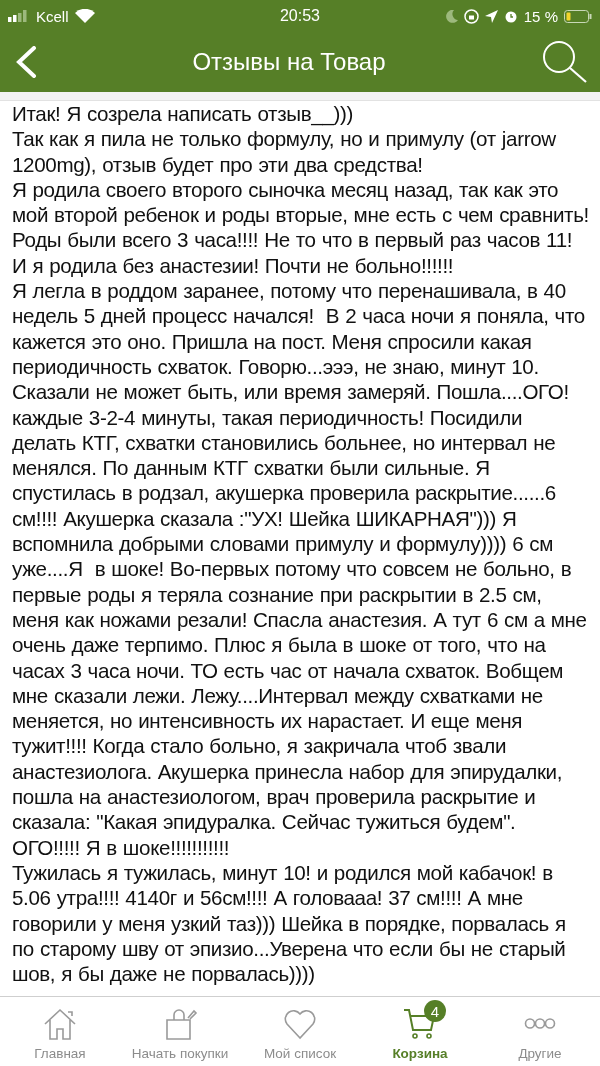 This screenshot has height=1066, width=600. Describe the element at coordinates (289, 923) in the screenshot. I see `review-paragraph: Тужилась я тужилась, минут 10! и родился мой кабачок! в 5.06 утра!!!! 4140г и 56см!!!! А головааа! 37 см!!!! А мне говорили у меня узкий таз))) Шейка в порядке, порвалась я по старому шву от эпизио...Уверена что если бы не старый шов, я бы даже не порвалась))))` at that location.